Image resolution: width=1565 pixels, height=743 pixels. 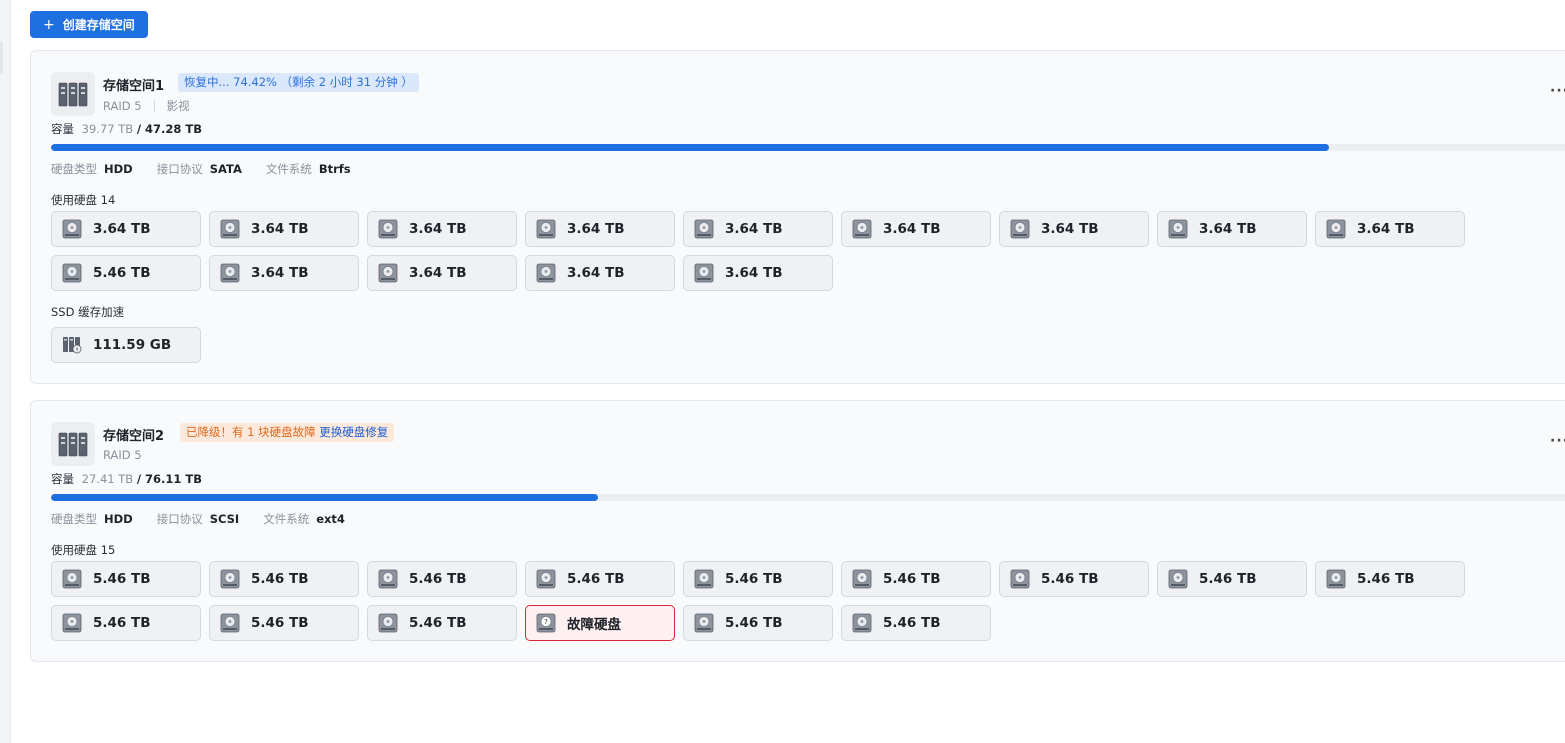 What do you see at coordinates (334, 169) in the screenshot?
I see `spec-value: Btrfs` at bounding box center [334, 169].